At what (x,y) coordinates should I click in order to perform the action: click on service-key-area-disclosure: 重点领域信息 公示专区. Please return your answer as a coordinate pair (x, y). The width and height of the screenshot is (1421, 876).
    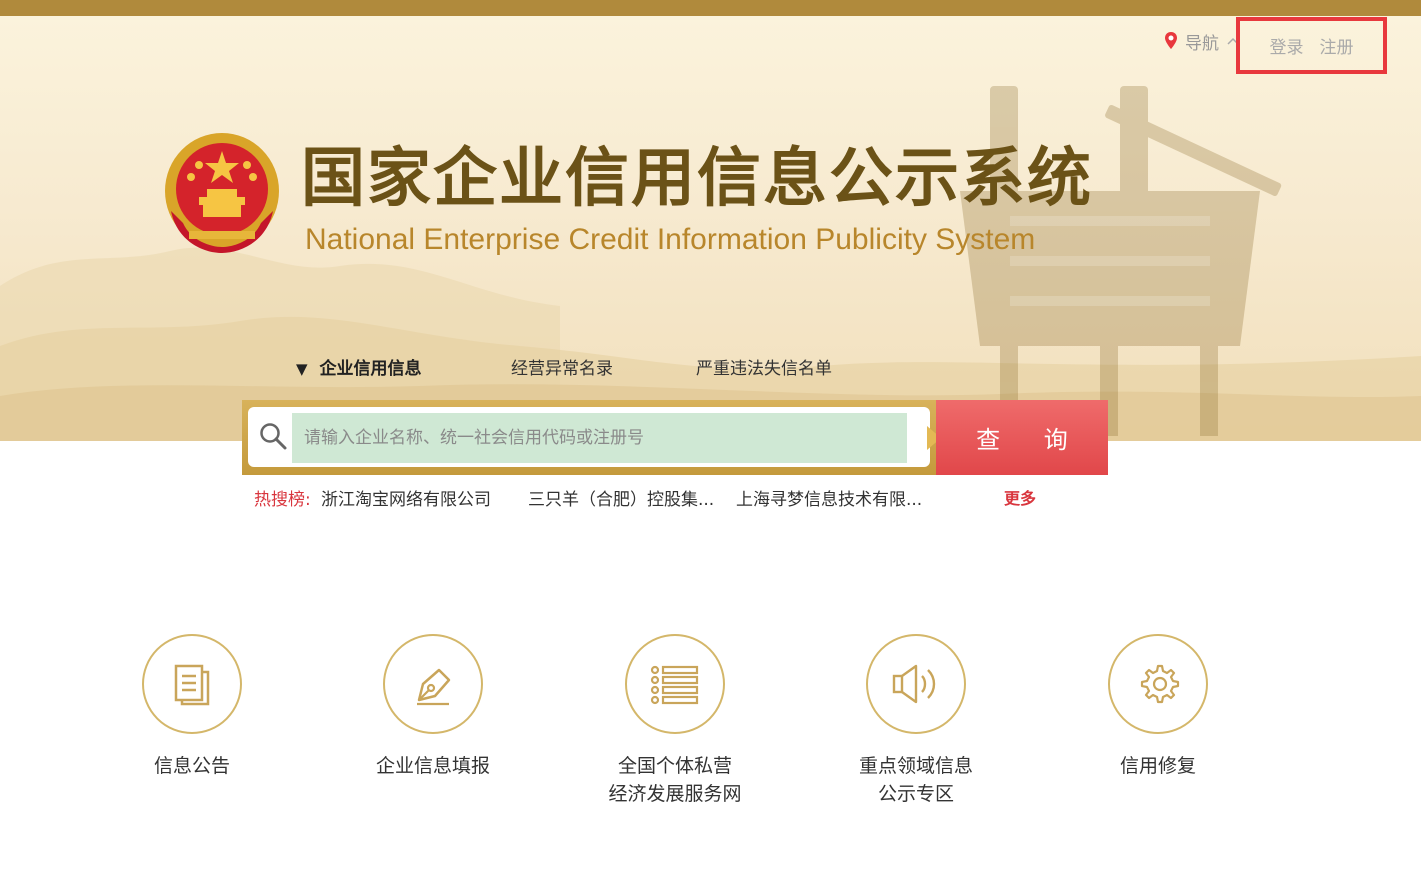
    Looking at the image, I should click on (916, 721).